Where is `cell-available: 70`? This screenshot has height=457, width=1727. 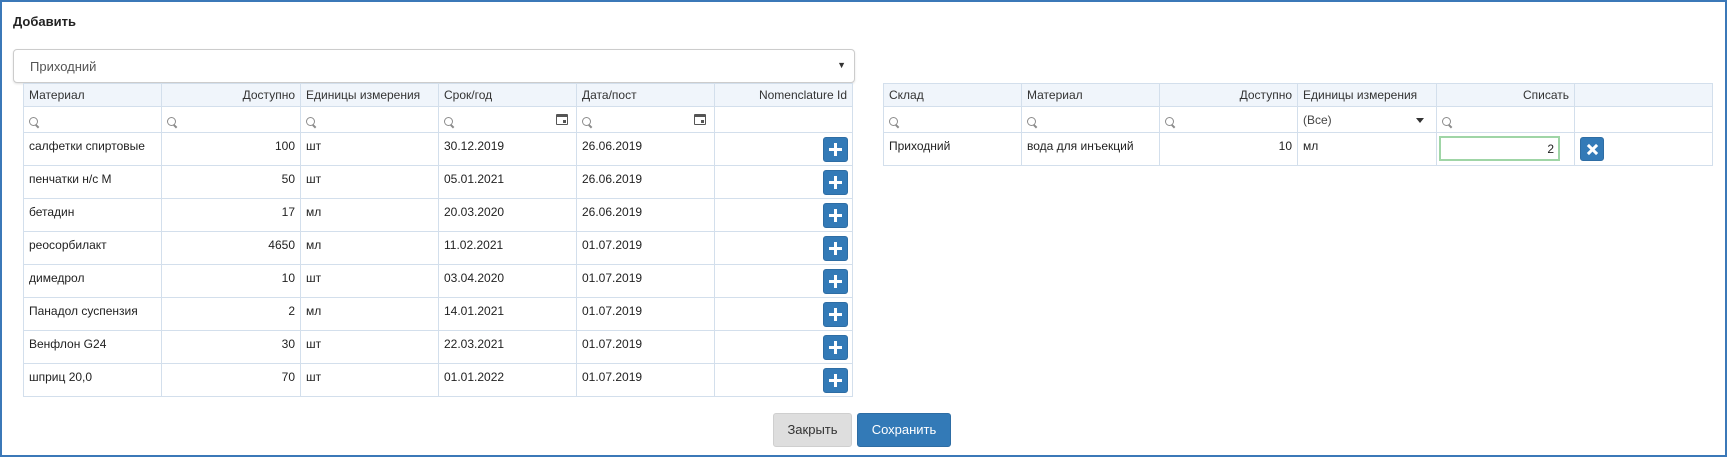
cell-available: 70 is located at coordinates (231, 380).